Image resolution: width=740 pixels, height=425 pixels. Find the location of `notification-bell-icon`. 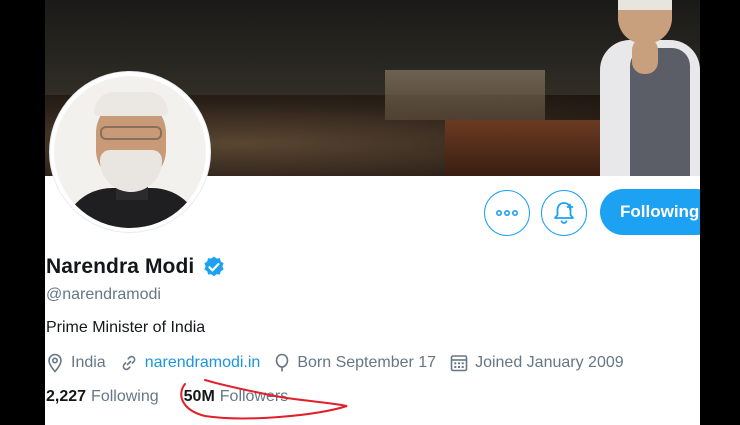

notification-bell-icon is located at coordinates (564, 213).